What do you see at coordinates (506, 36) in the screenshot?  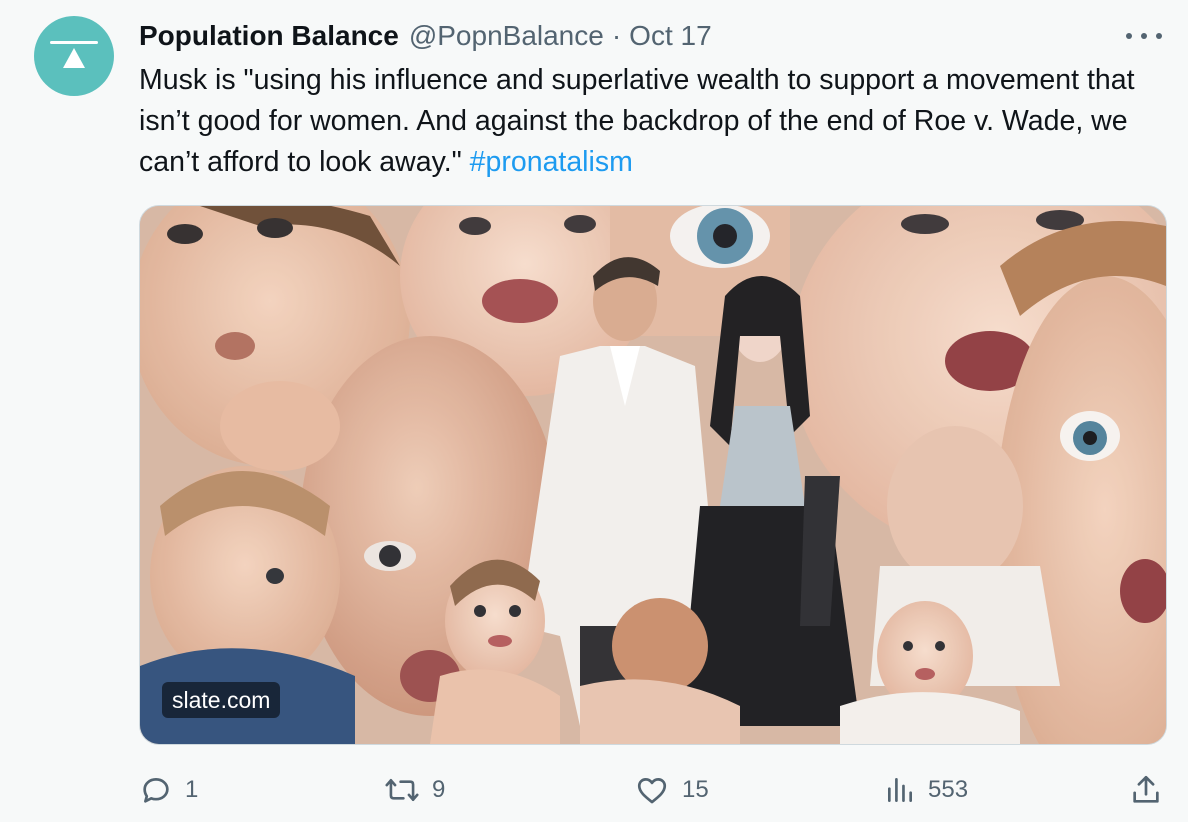 I see `author-handle: @PopnBalance` at bounding box center [506, 36].